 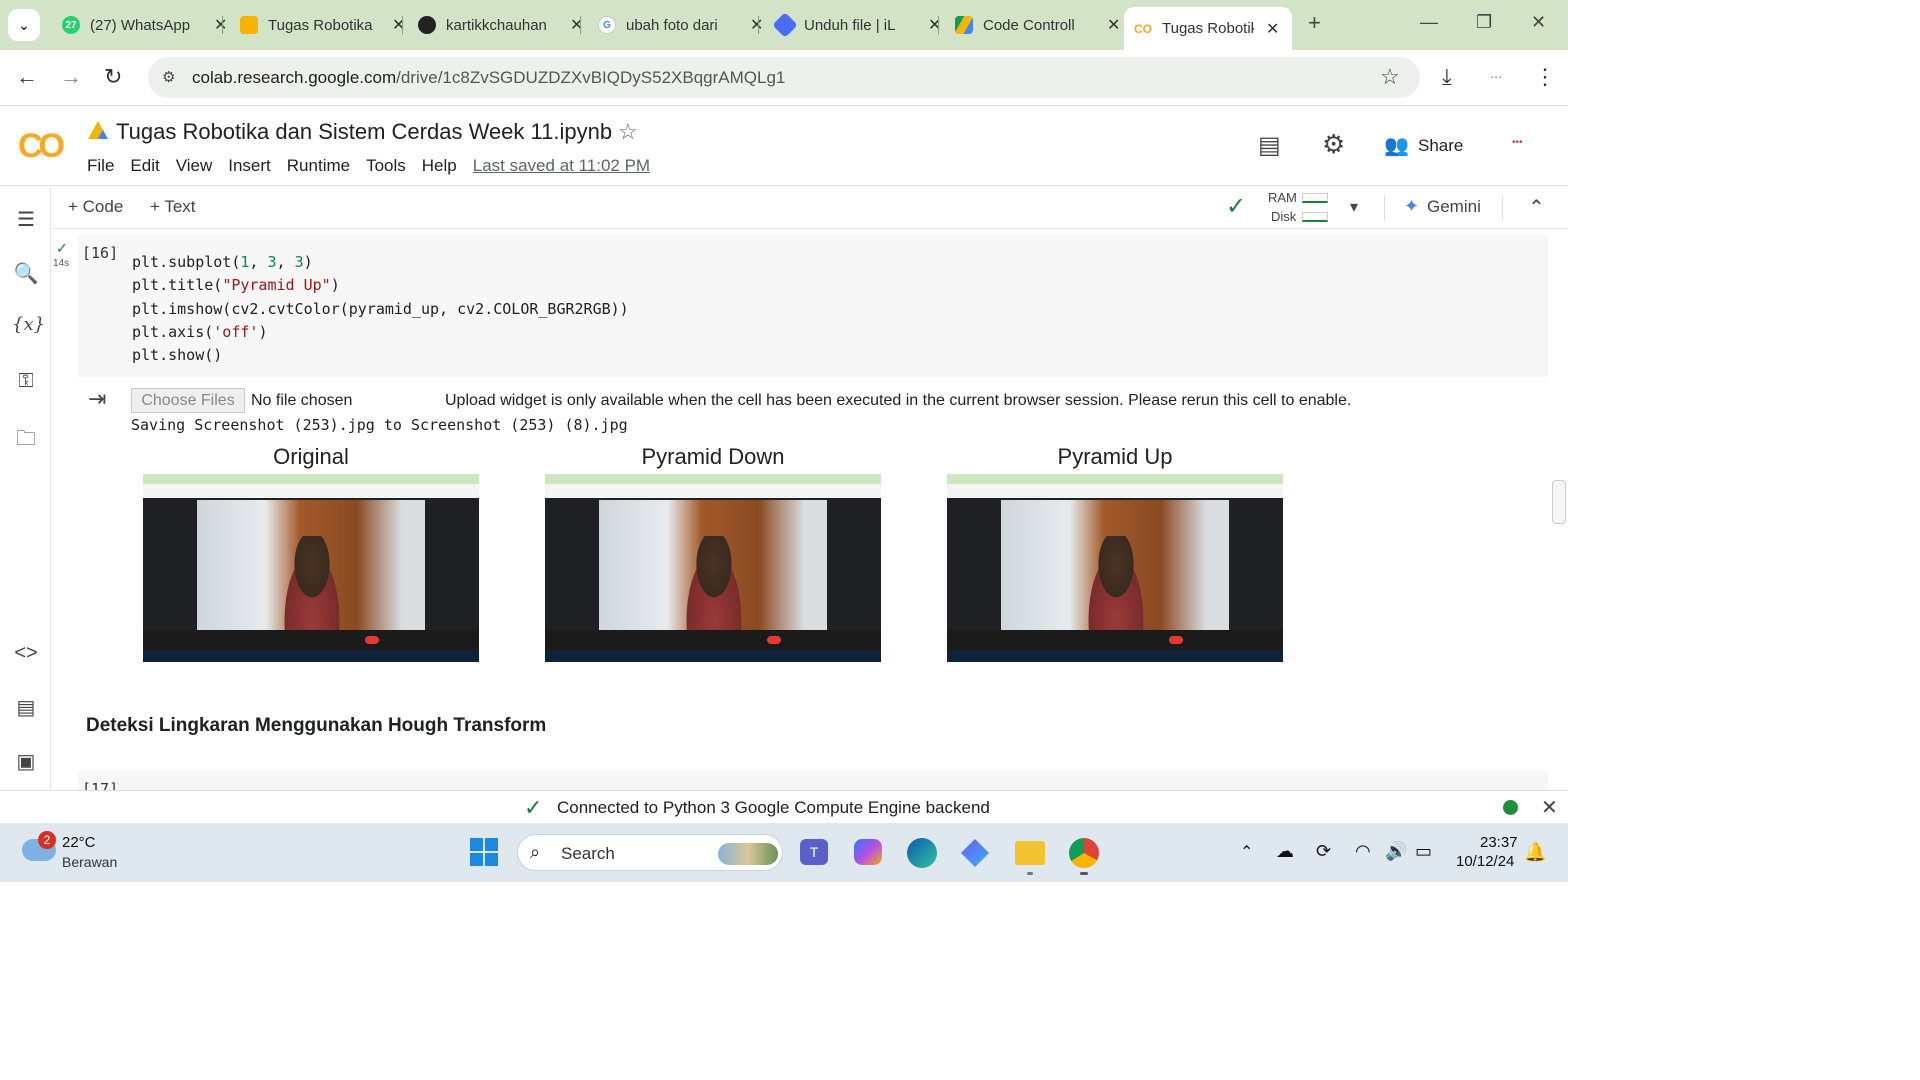 What do you see at coordinates (1314, 23) in the screenshot?
I see `new-tab-button: +` at bounding box center [1314, 23].